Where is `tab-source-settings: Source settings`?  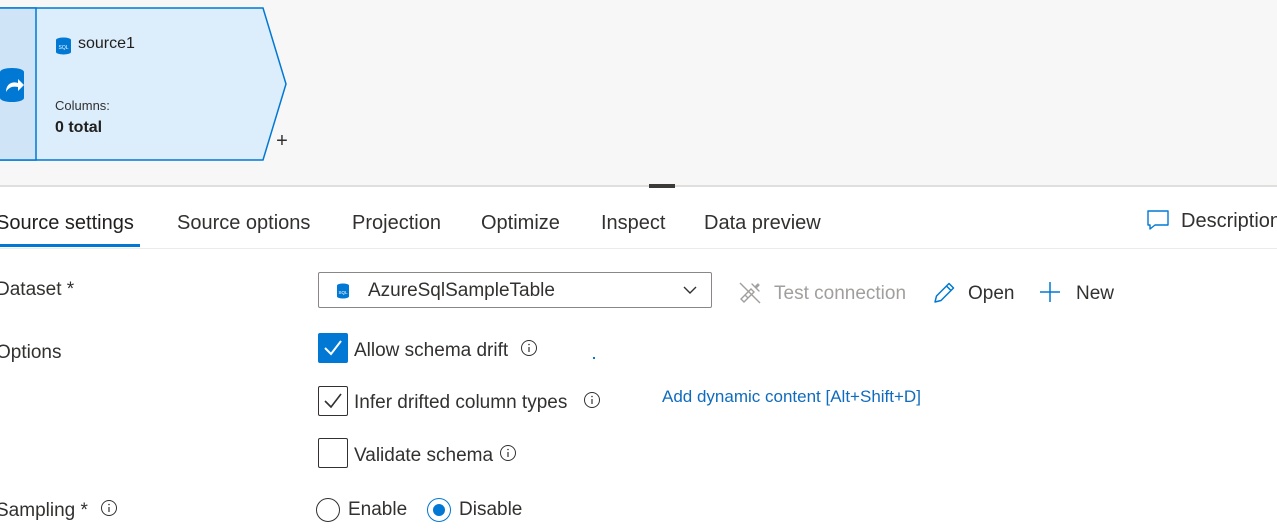
tab-source-settings: Source settings is located at coordinates (67, 223).